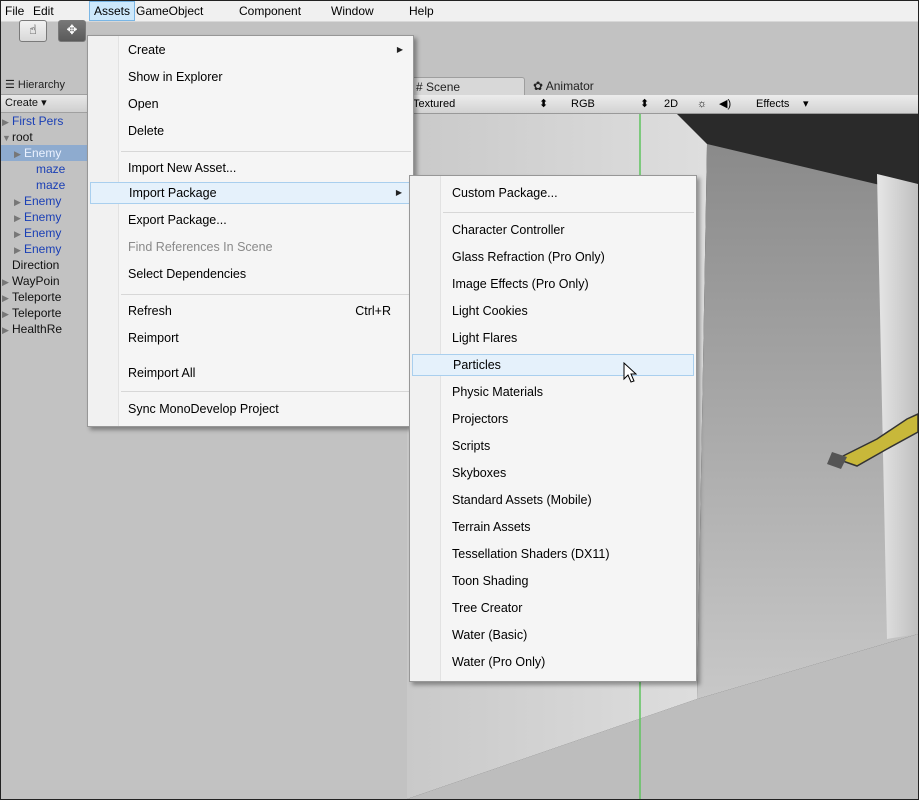 The height and width of the screenshot is (800, 919). I want to click on assets-menu-item: Reimport, so click(250, 338).